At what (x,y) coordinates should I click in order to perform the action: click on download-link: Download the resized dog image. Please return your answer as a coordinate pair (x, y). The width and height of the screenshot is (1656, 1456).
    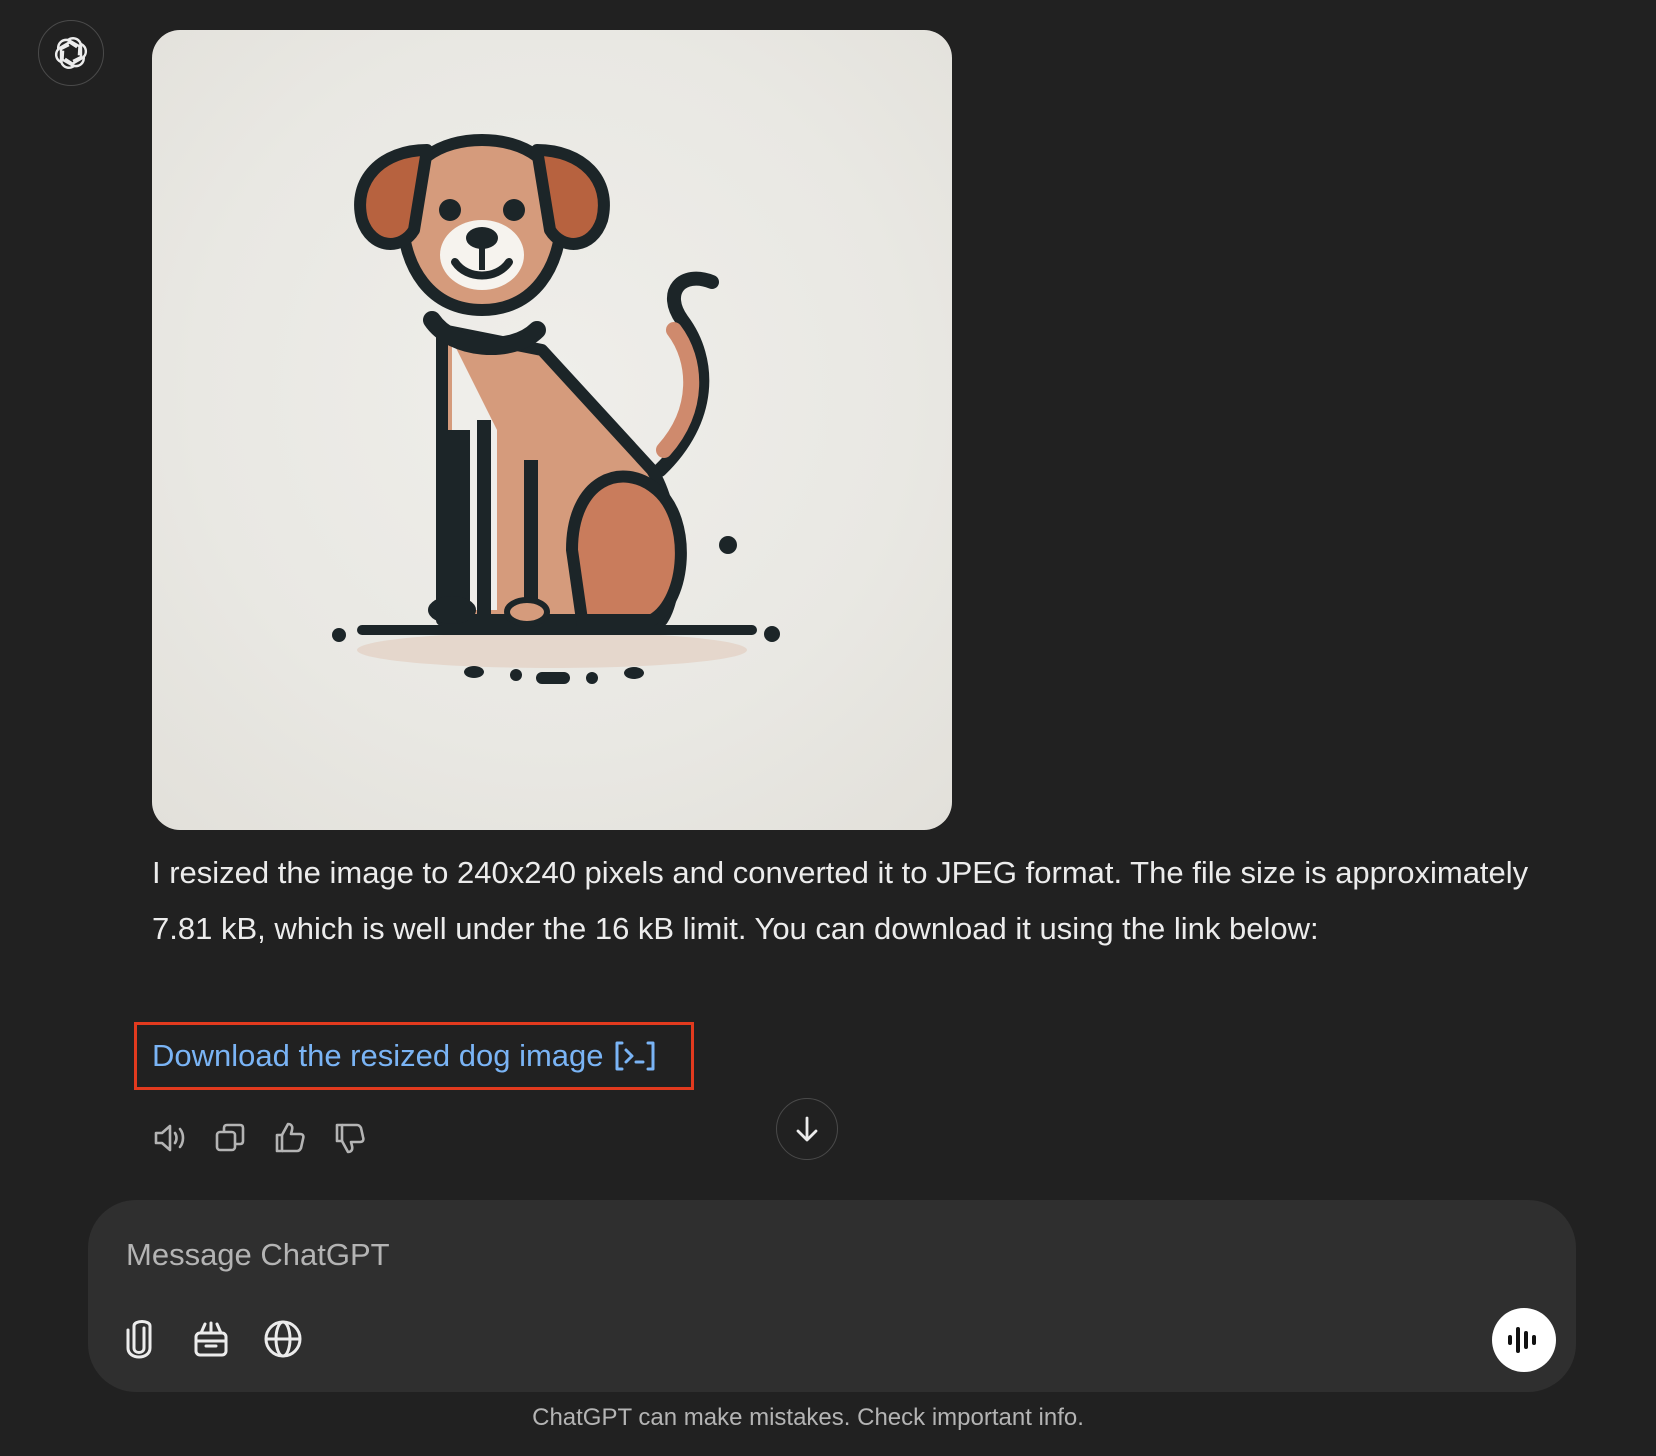
    Looking at the image, I should click on (404, 1056).